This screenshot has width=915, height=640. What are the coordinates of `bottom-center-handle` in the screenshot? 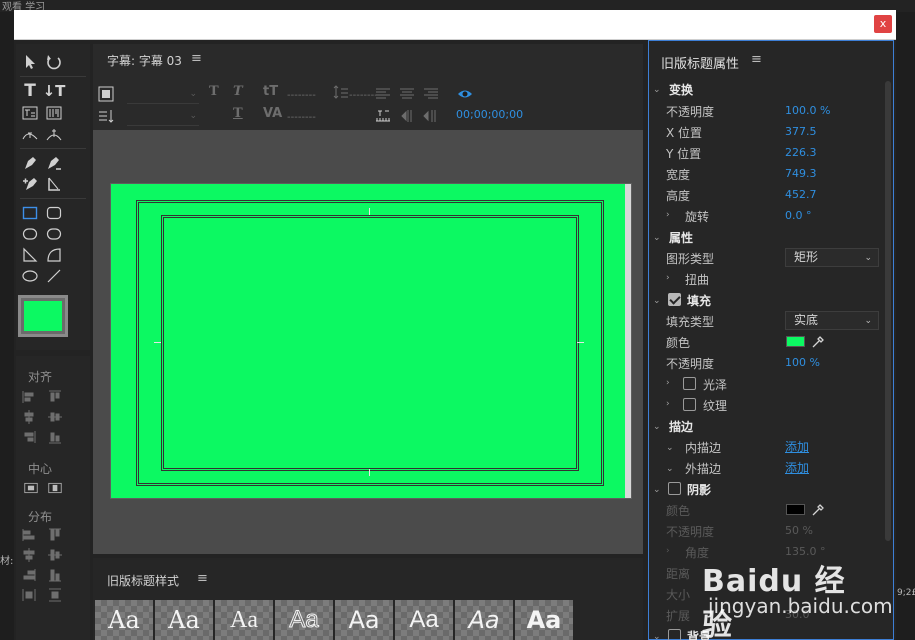 It's located at (369, 472).